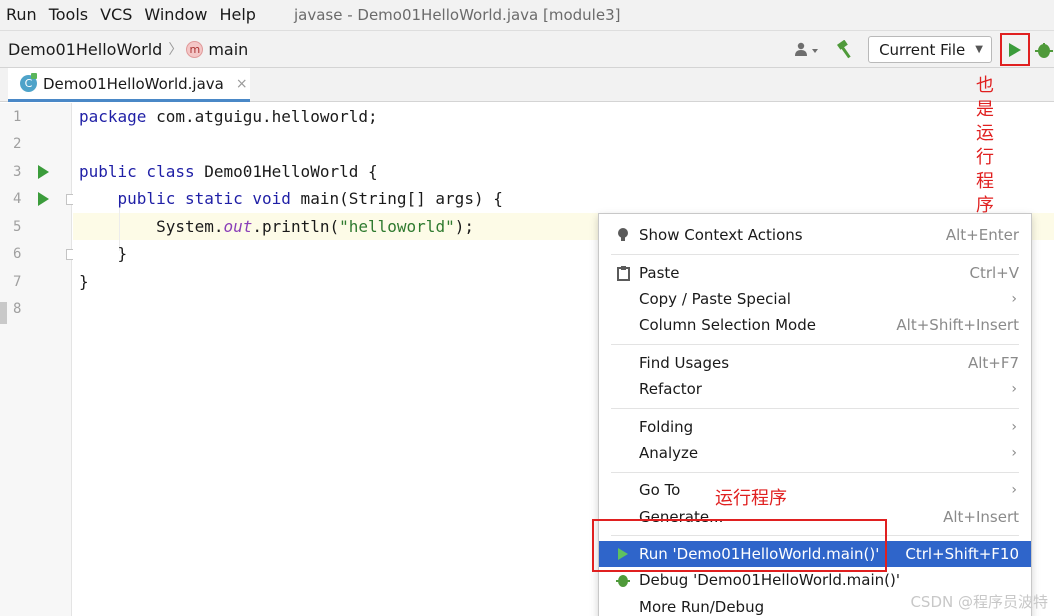 The image size is (1054, 616). I want to click on menu-analyze: Analyze ›, so click(815, 453).